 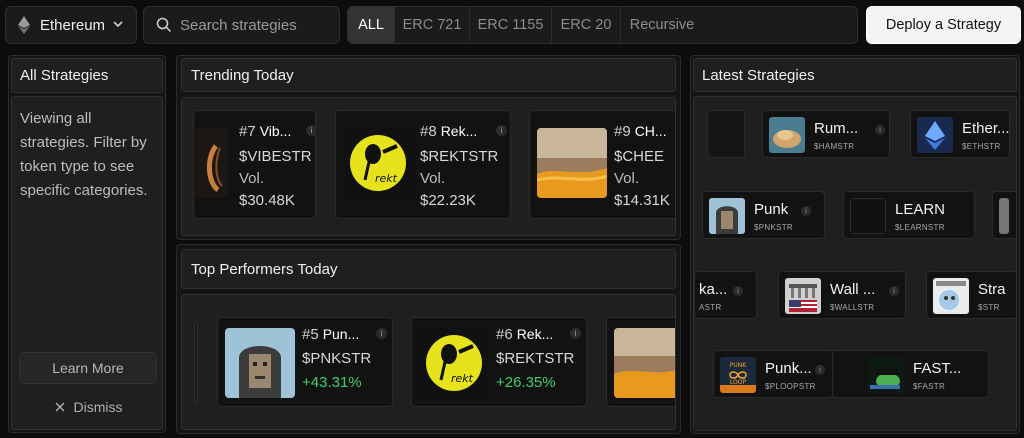 I want to click on performer-card: rekt #6 Rek... i $REKTSTR +26.35%, so click(x=499, y=362).